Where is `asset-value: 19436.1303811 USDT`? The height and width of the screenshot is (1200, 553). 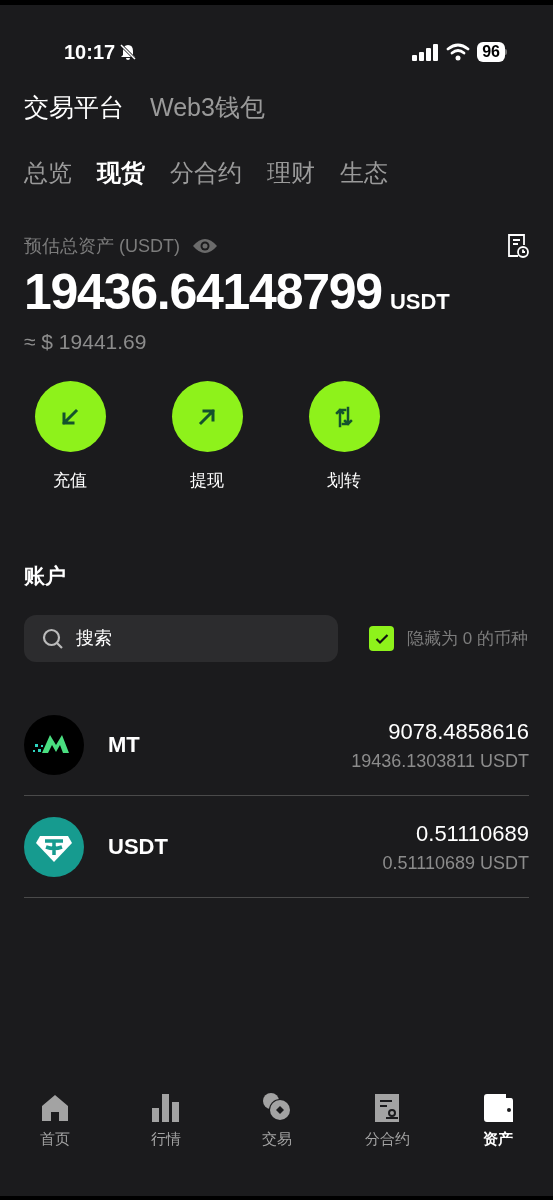
asset-value: 19436.1303811 USDT is located at coordinates (440, 761).